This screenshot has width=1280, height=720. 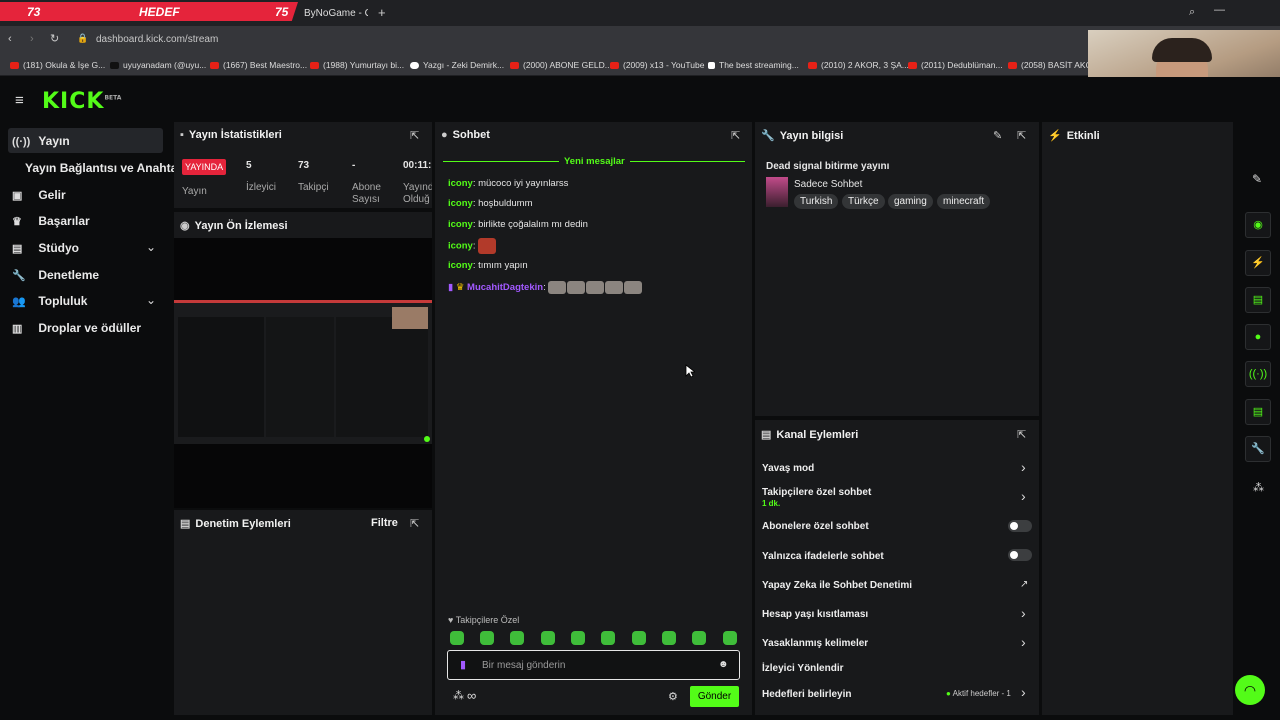 What do you see at coordinates (382, 12) in the screenshot?
I see `new-tab-button: +` at bounding box center [382, 12].